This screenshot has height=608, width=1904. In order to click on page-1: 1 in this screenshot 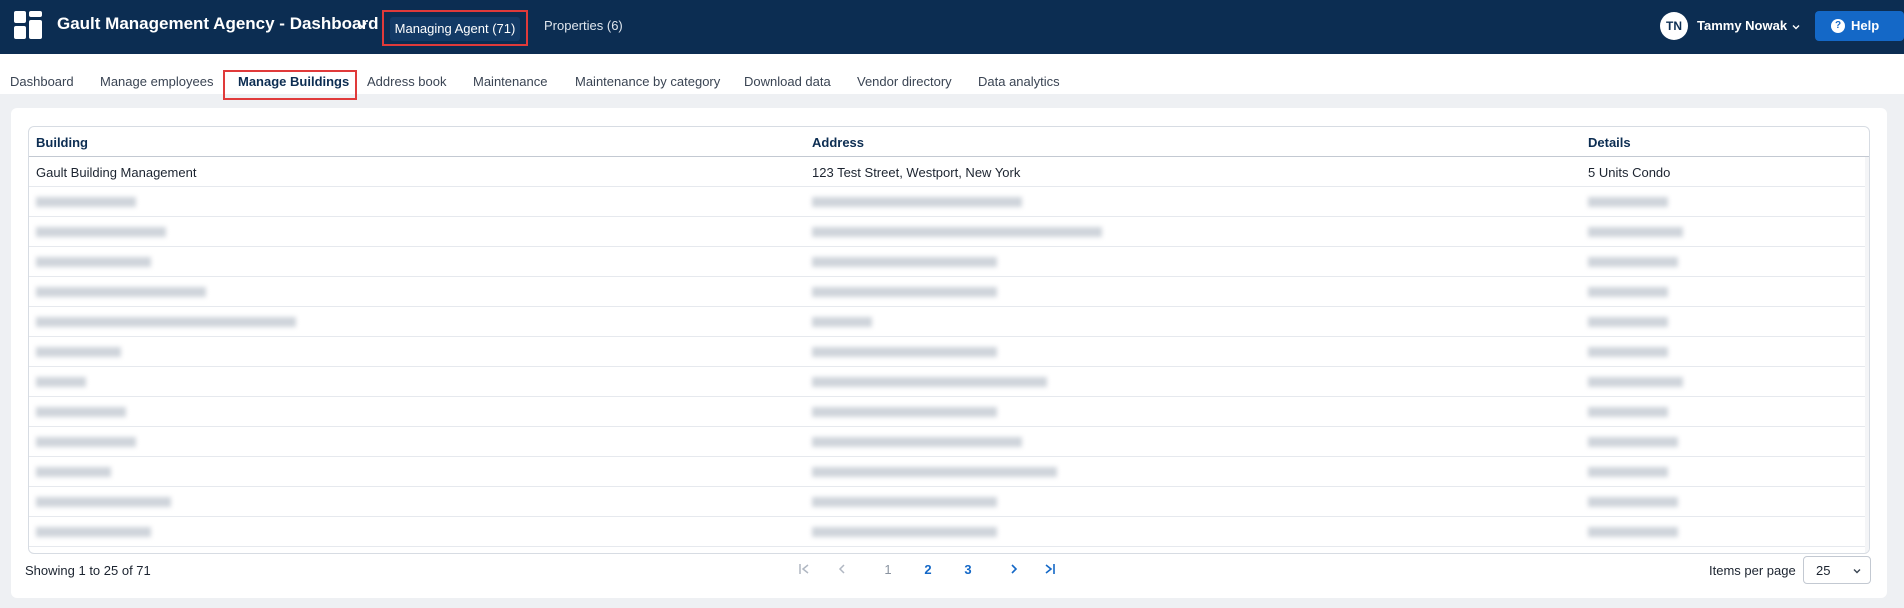, I will do `click(888, 569)`.